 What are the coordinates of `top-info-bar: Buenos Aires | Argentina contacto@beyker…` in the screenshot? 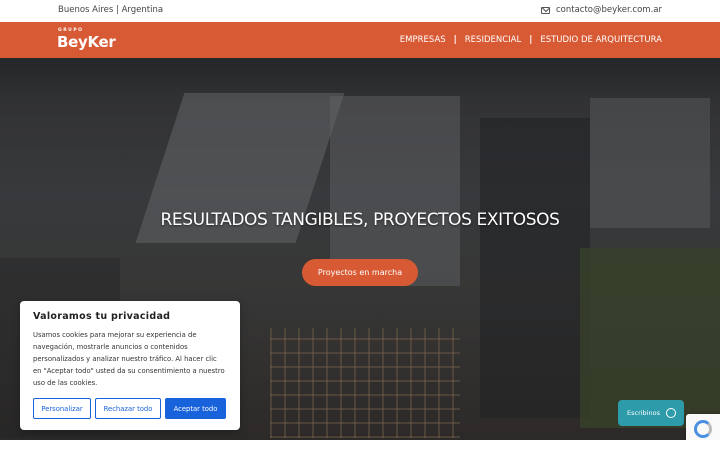 It's located at (360, 11).